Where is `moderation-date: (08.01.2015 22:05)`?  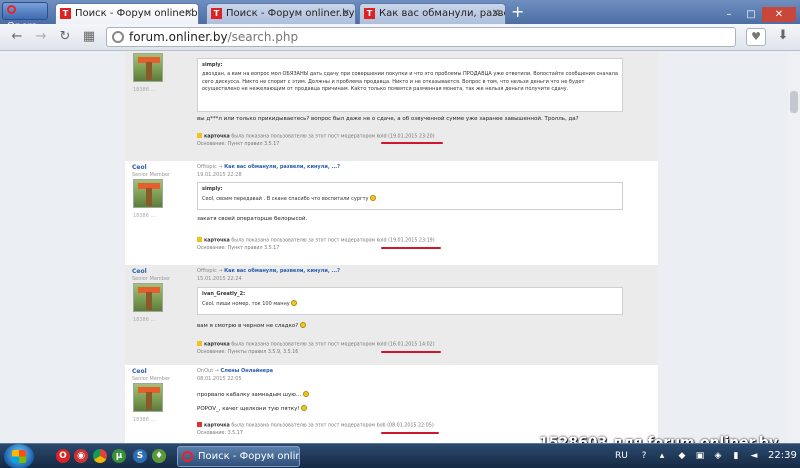
moderation-date: (08.01.2015 22:05) is located at coordinates (410, 426).